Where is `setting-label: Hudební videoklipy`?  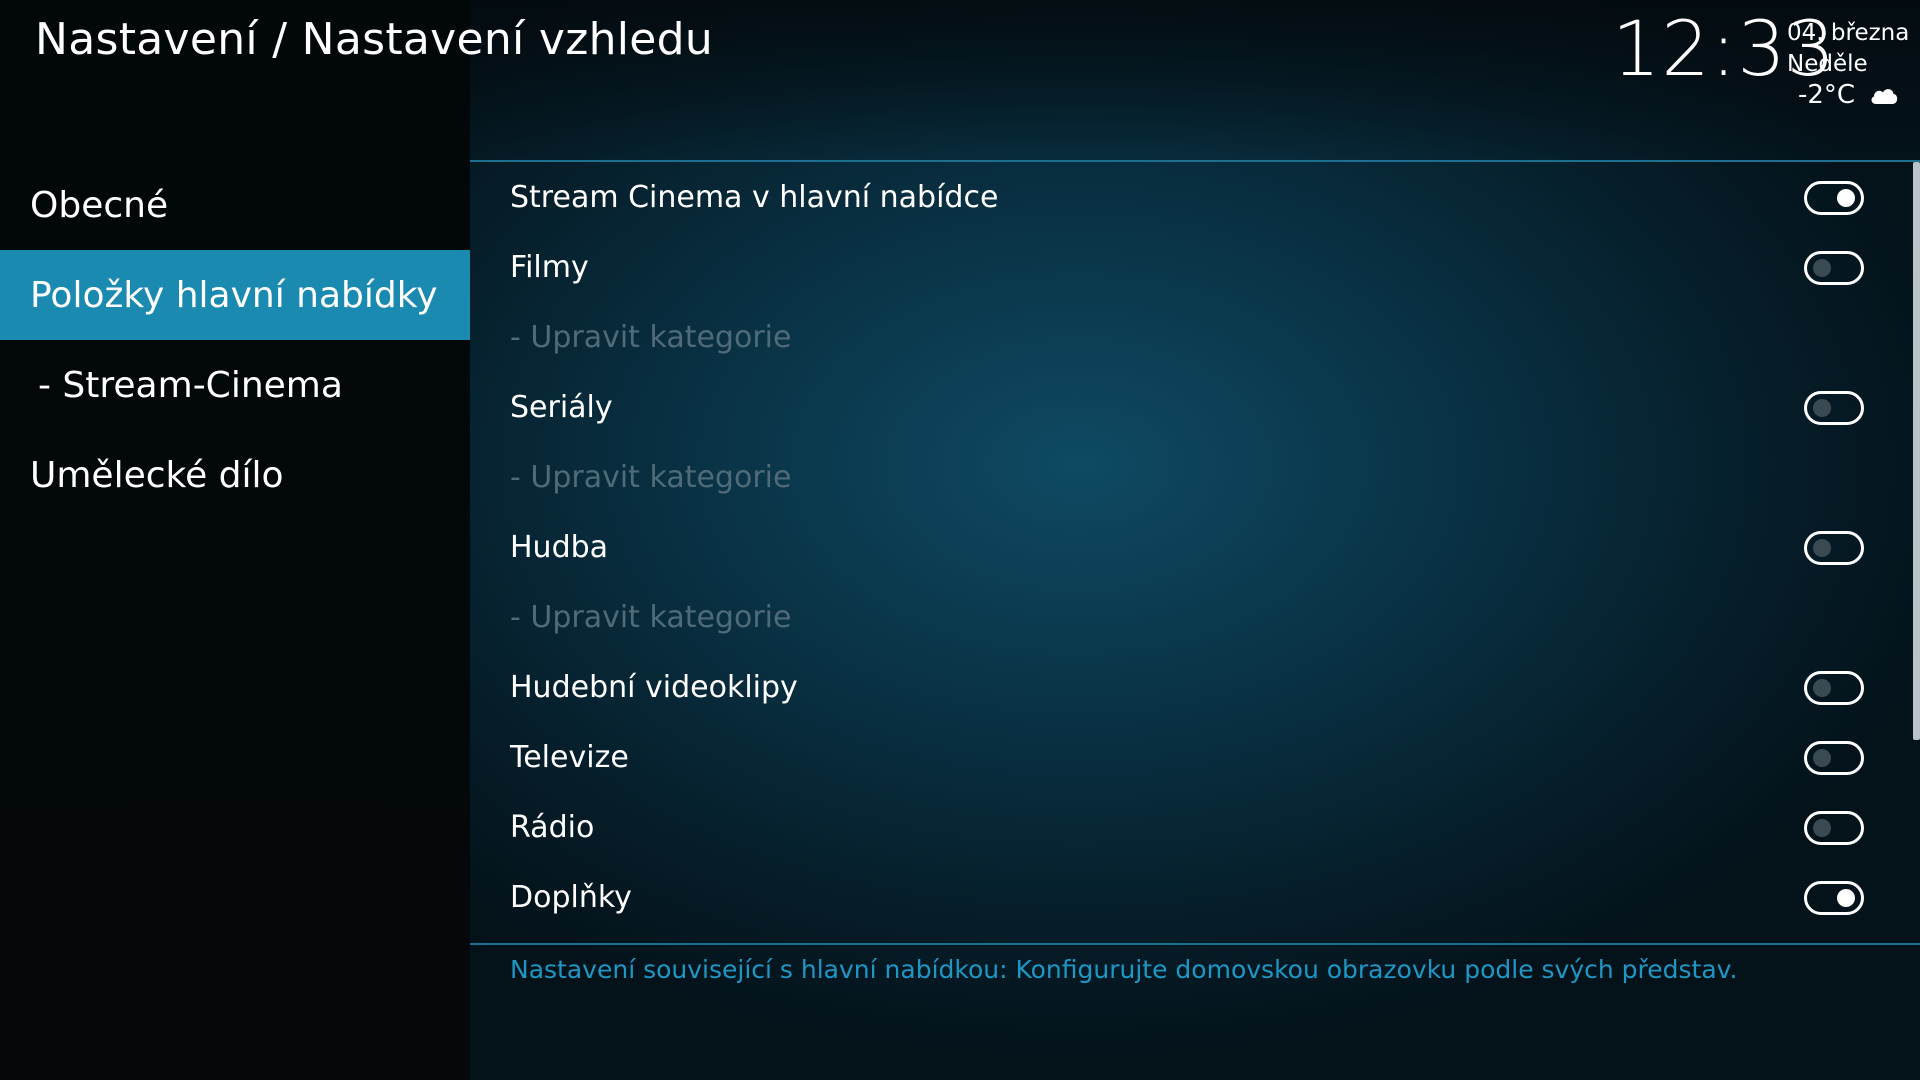 setting-label: Hudební videoklipy is located at coordinates (654, 687).